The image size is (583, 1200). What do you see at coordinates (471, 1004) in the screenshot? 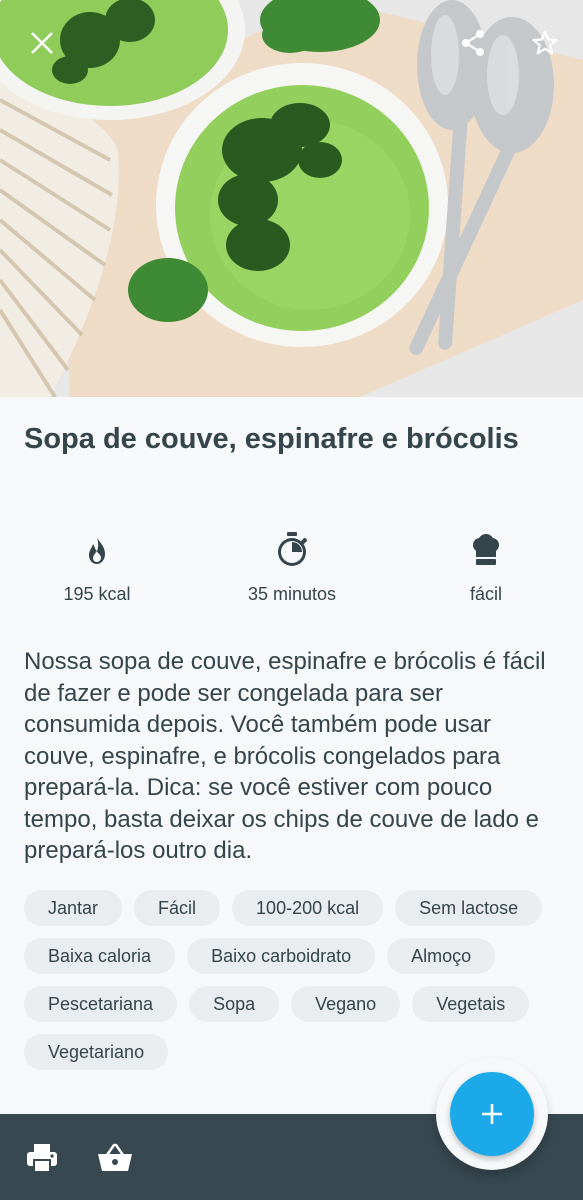
I see `tag-chip: Vegetais` at bounding box center [471, 1004].